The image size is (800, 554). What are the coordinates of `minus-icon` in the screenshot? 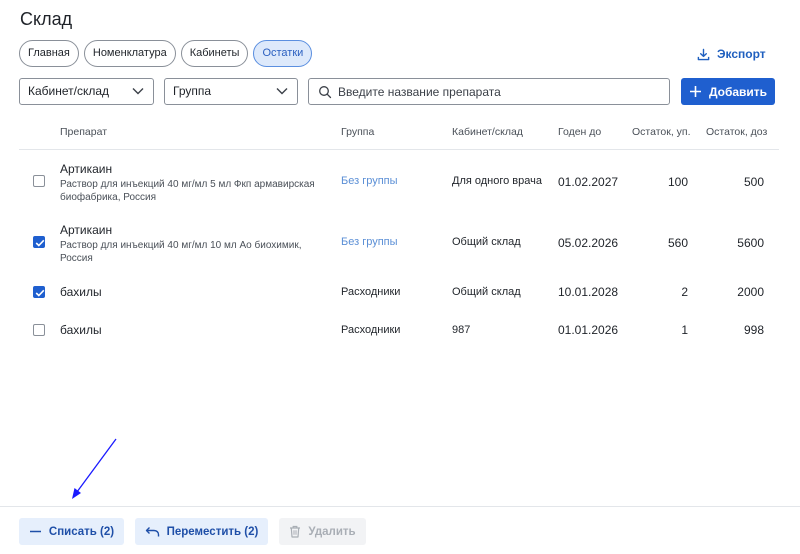 It's located at (35, 531).